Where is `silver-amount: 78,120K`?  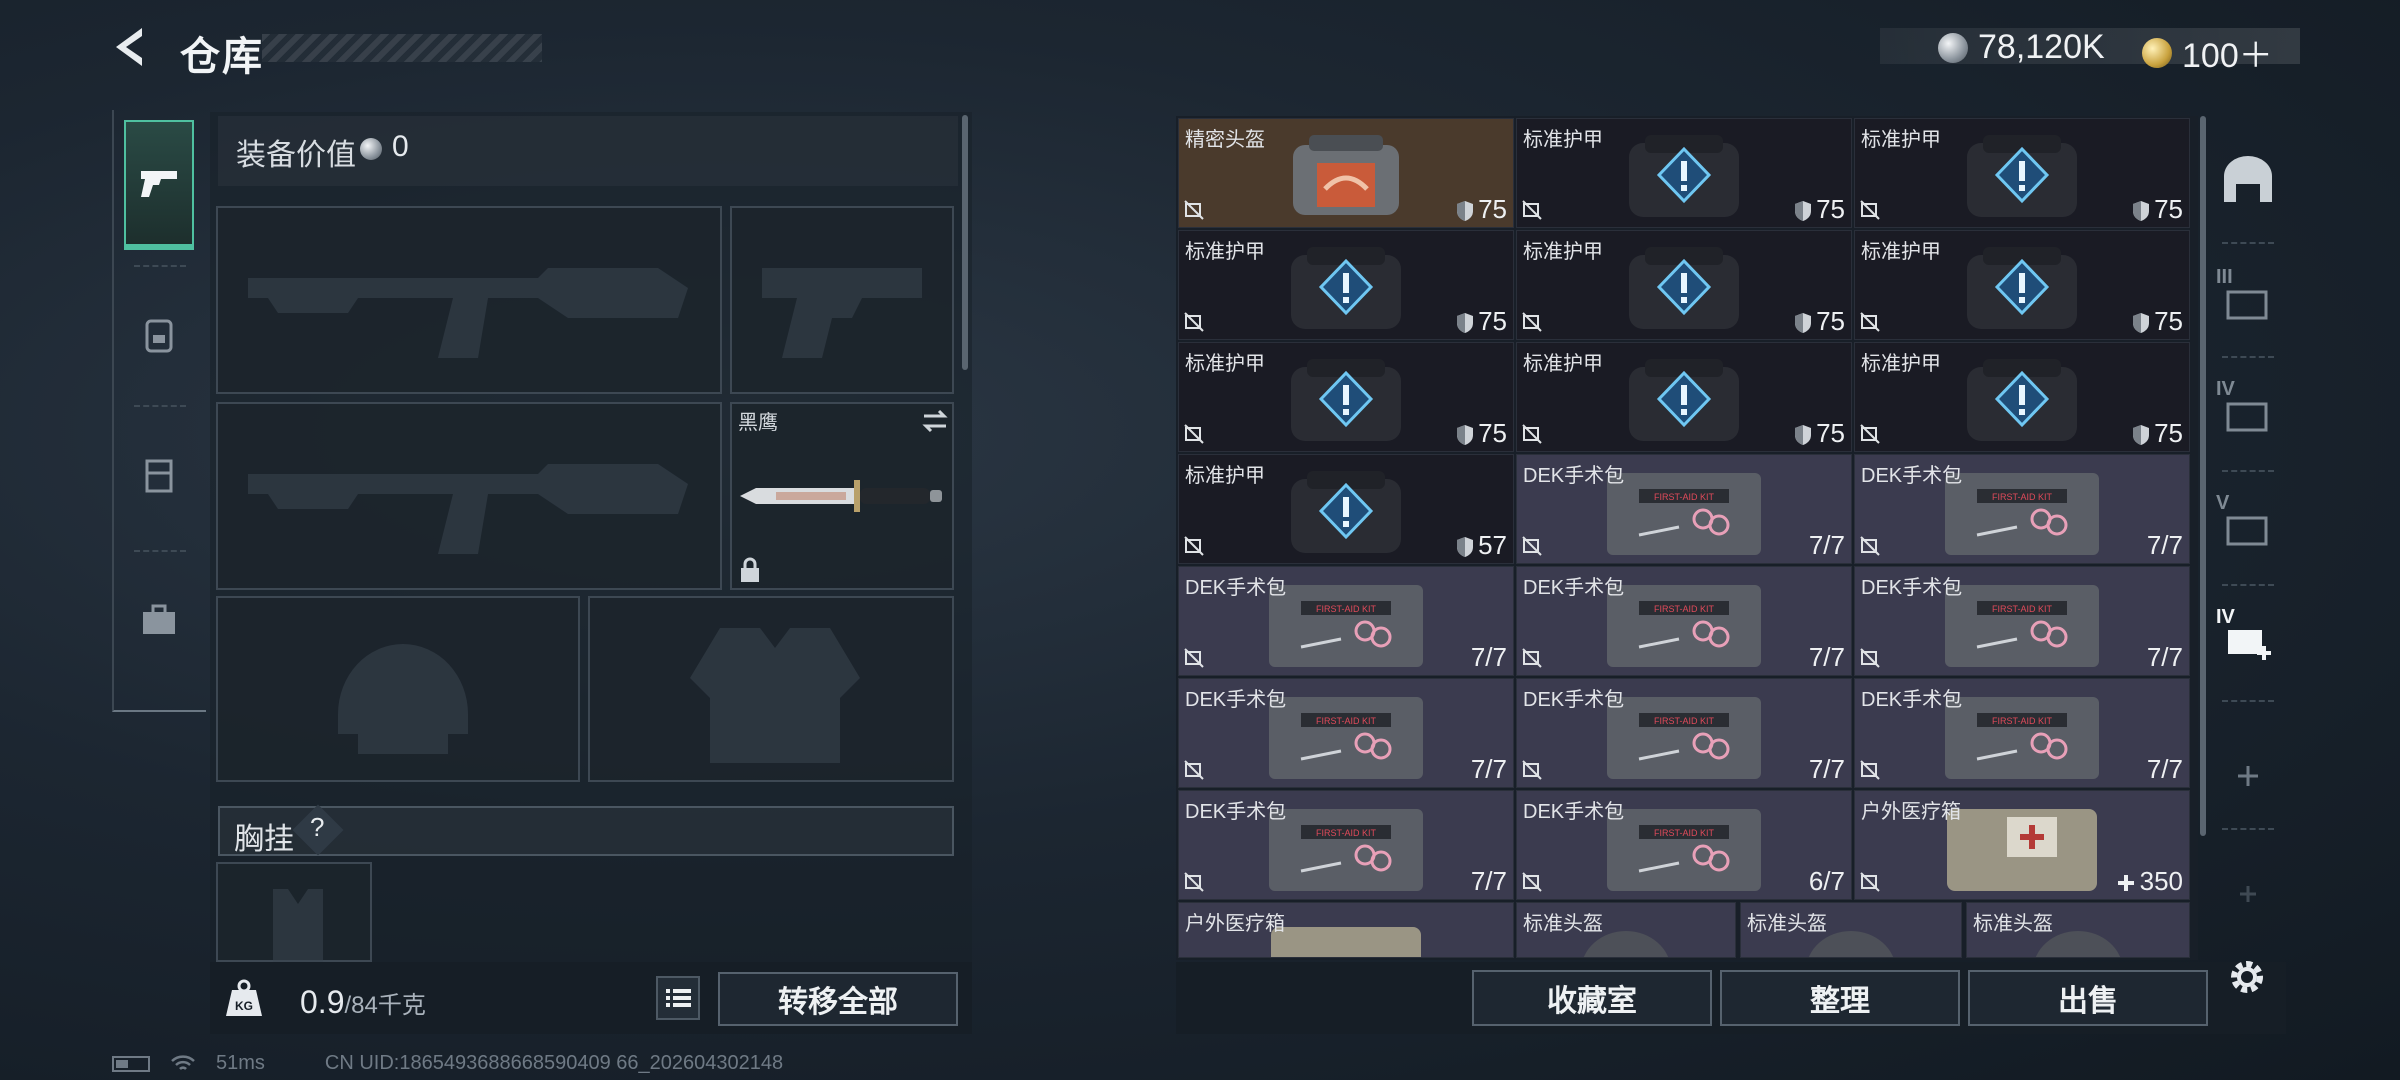 silver-amount: 78,120K is located at coordinates (2041, 47).